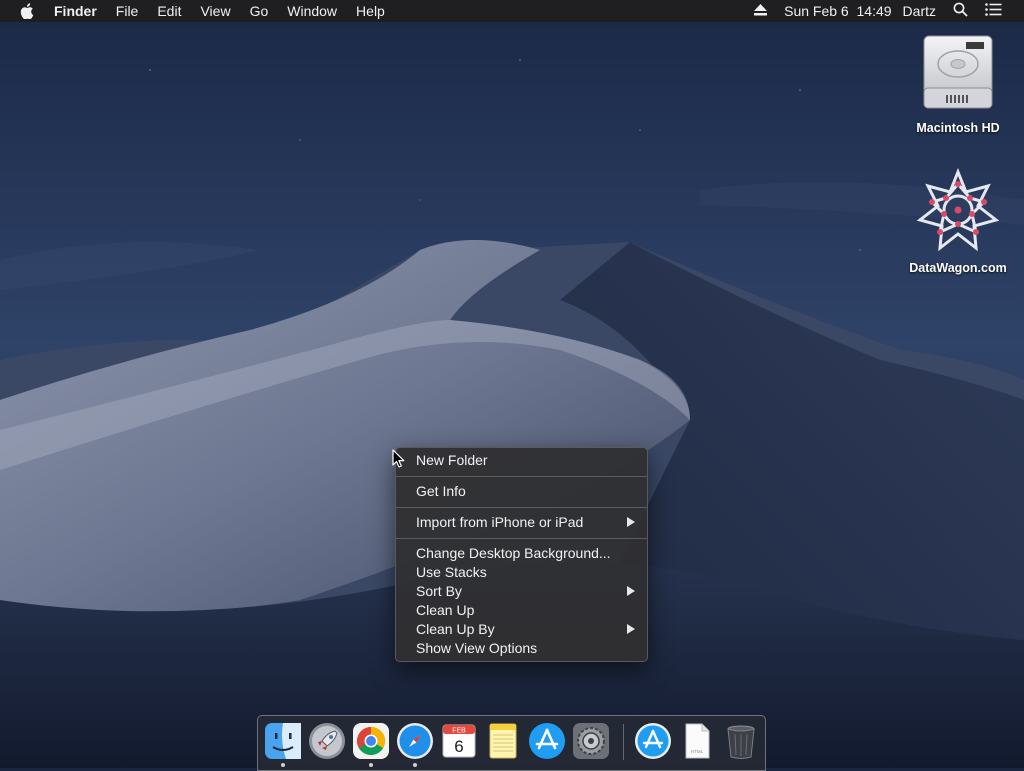  I want to click on dock: FEB 6 HTML, so click(511, 743).